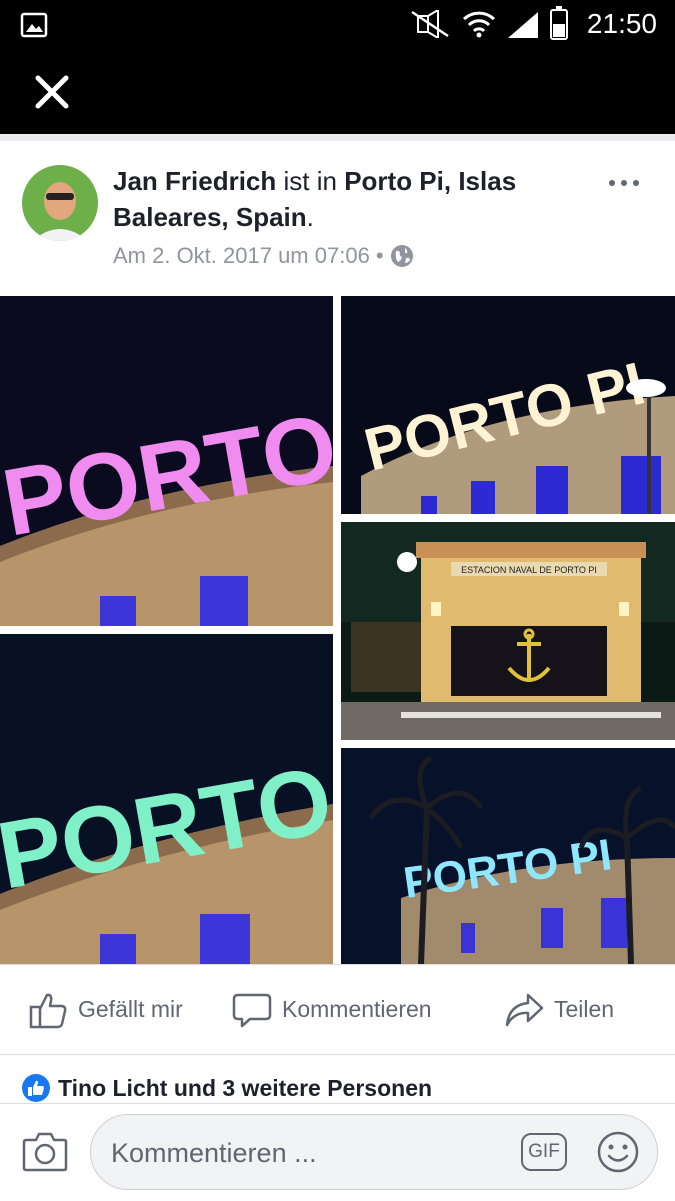 Image resolution: width=675 pixels, height=1201 pixels. Describe the element at coordinates (584, 1009) in the screenshot. I see `share-label: Teilen` at that location.